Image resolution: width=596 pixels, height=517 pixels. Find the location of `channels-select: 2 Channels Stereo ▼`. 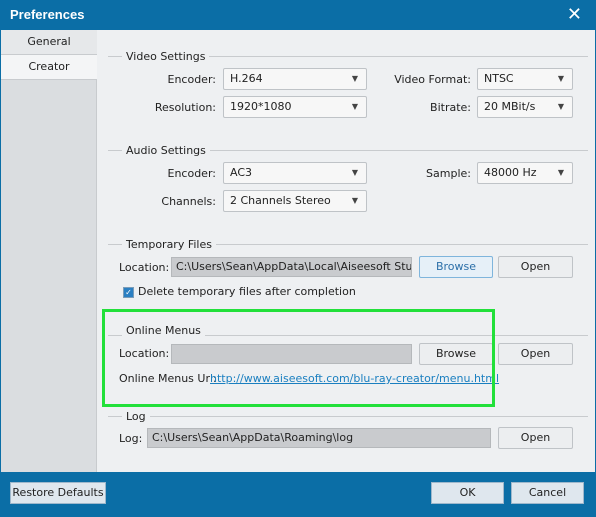

channels-select: 2 Channels Stereo ▼ is located at coordinates (295, 201).